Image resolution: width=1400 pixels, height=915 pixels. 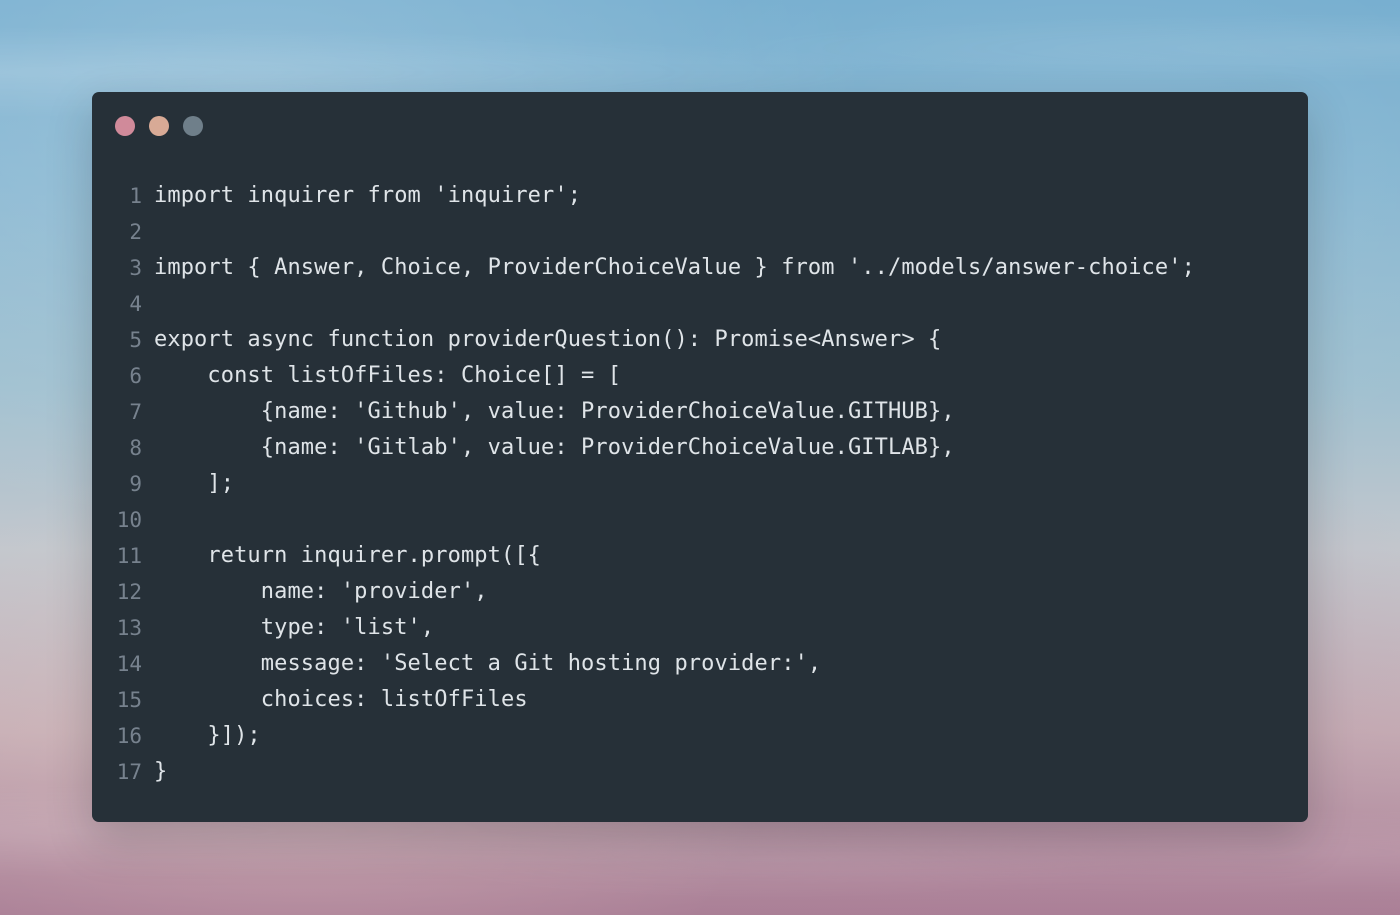 What do you see at coordinates (135, 484) in the screenshot?
I see `line-number: 9` at bounding box center [135, 484].